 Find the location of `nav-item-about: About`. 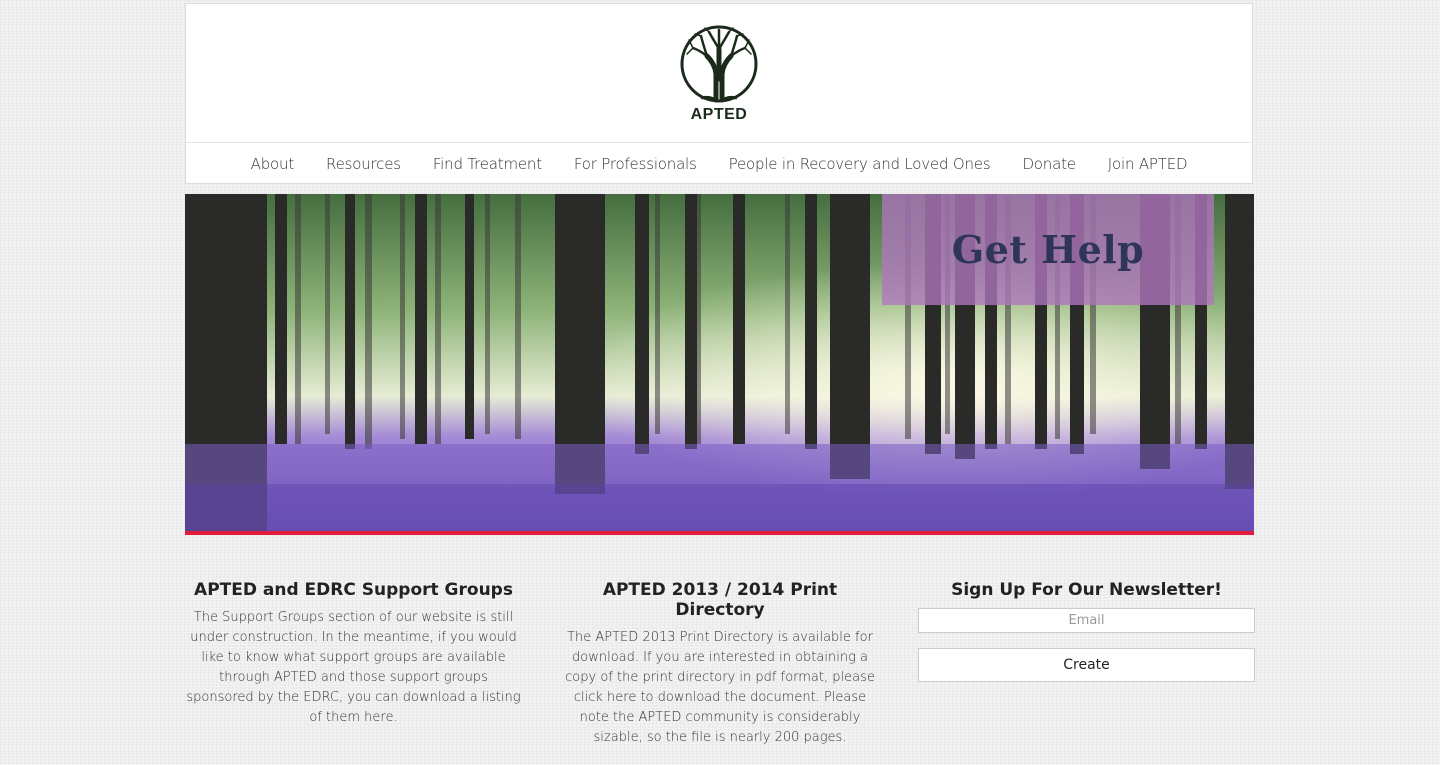

nav-item-about: About is located at coordinates (273, 164).